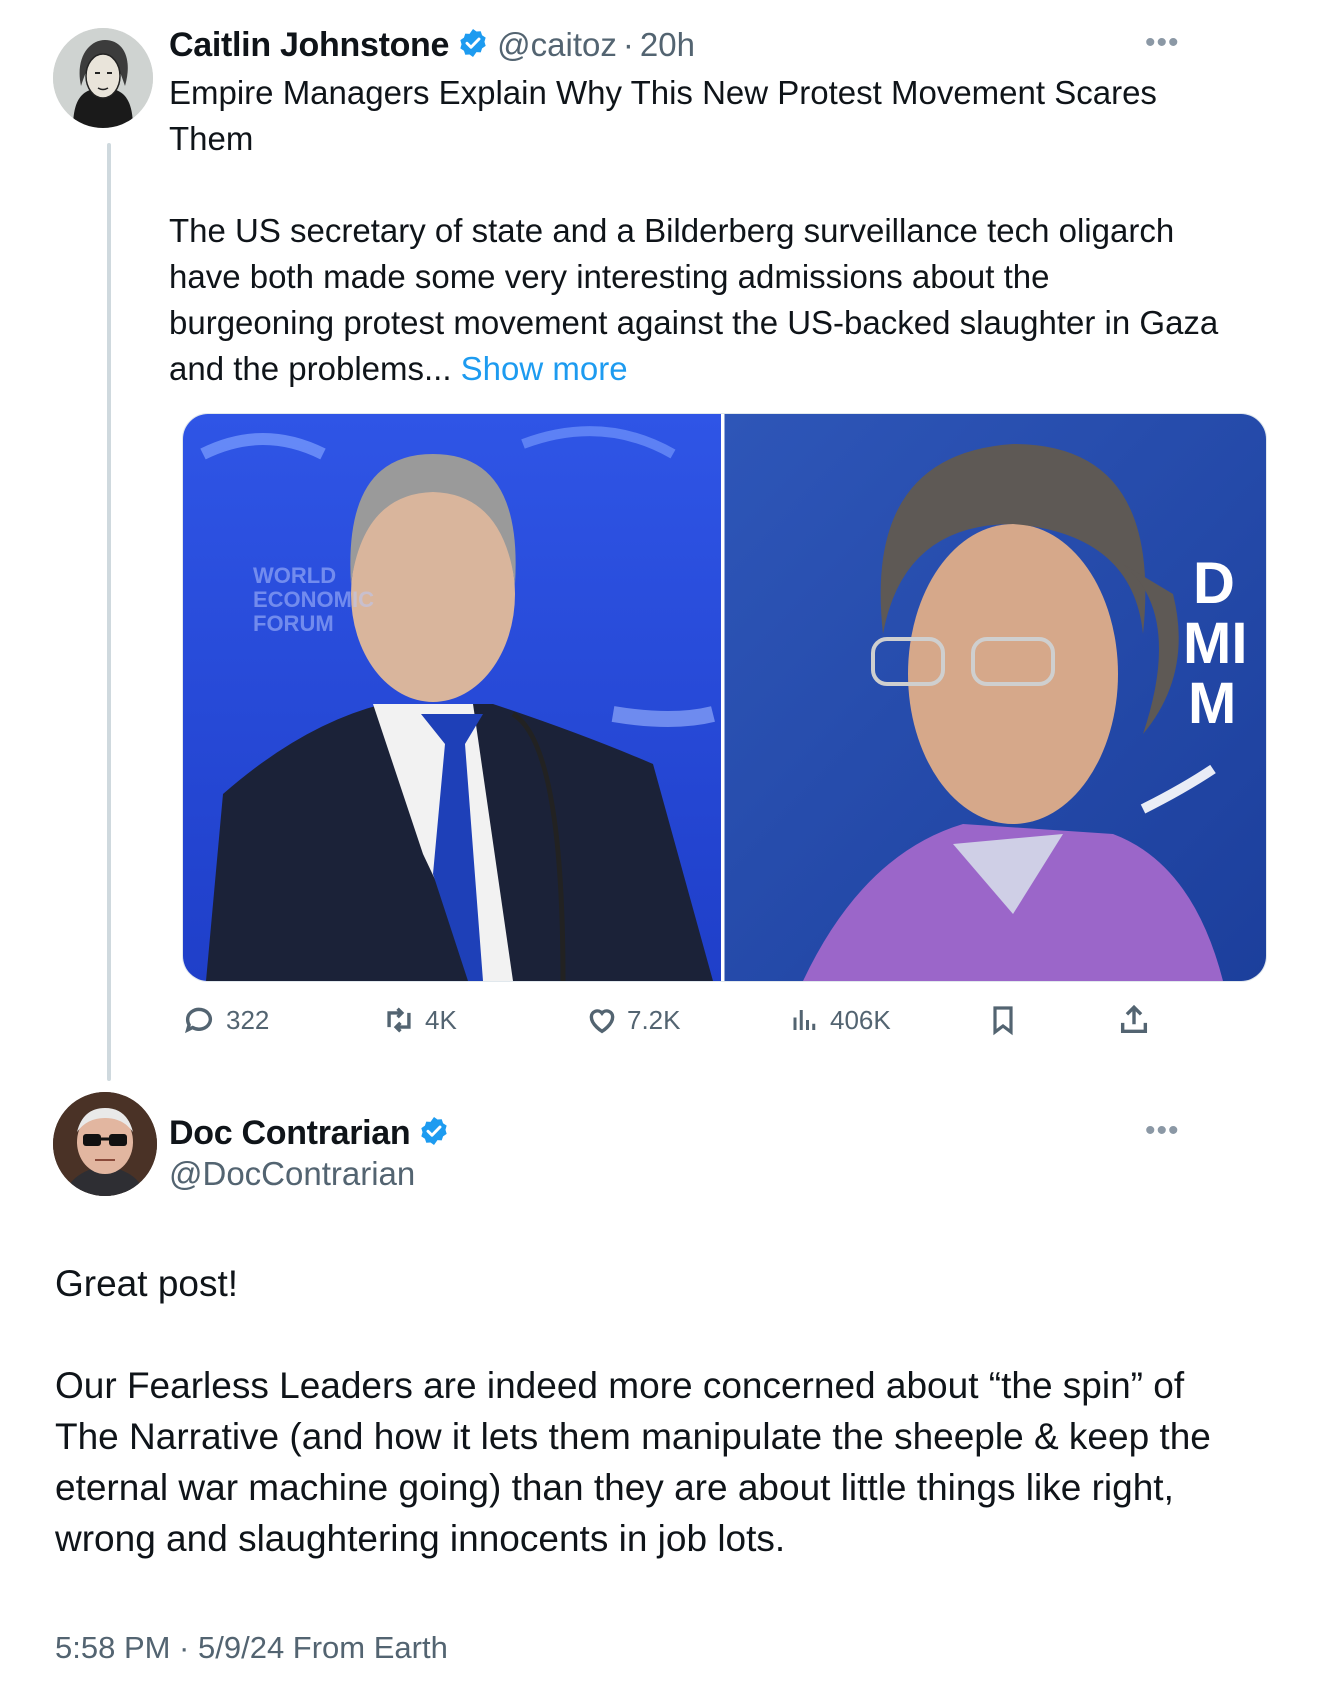 This screenshot has width=1331, height=1692. Describe the element at coordinates (1215, 643) in the screenshot. I see `media-backdrop-letter: MI` at that location.